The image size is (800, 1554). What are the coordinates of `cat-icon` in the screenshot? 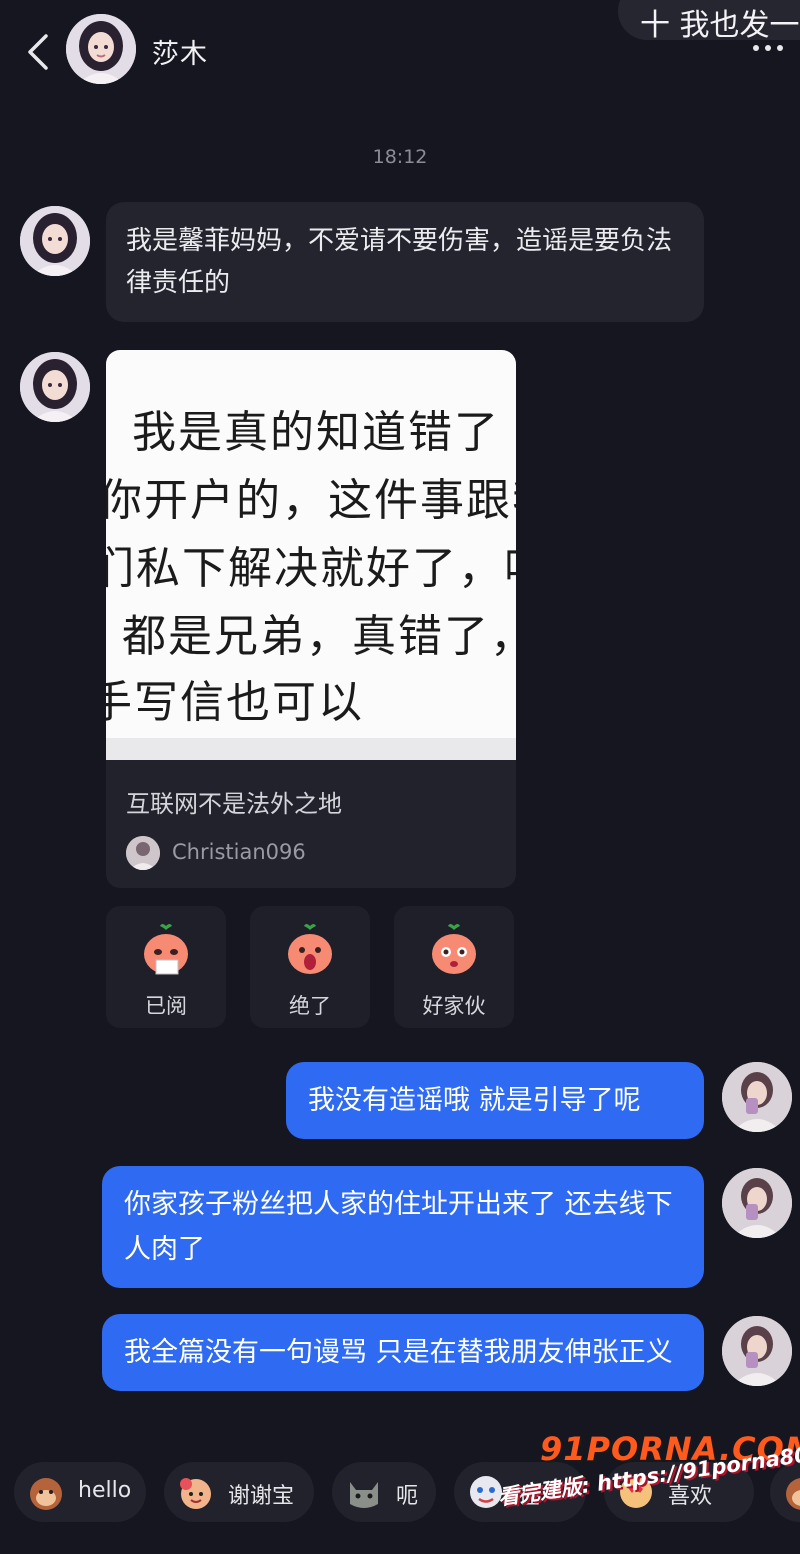 It's located at (364, 1495).